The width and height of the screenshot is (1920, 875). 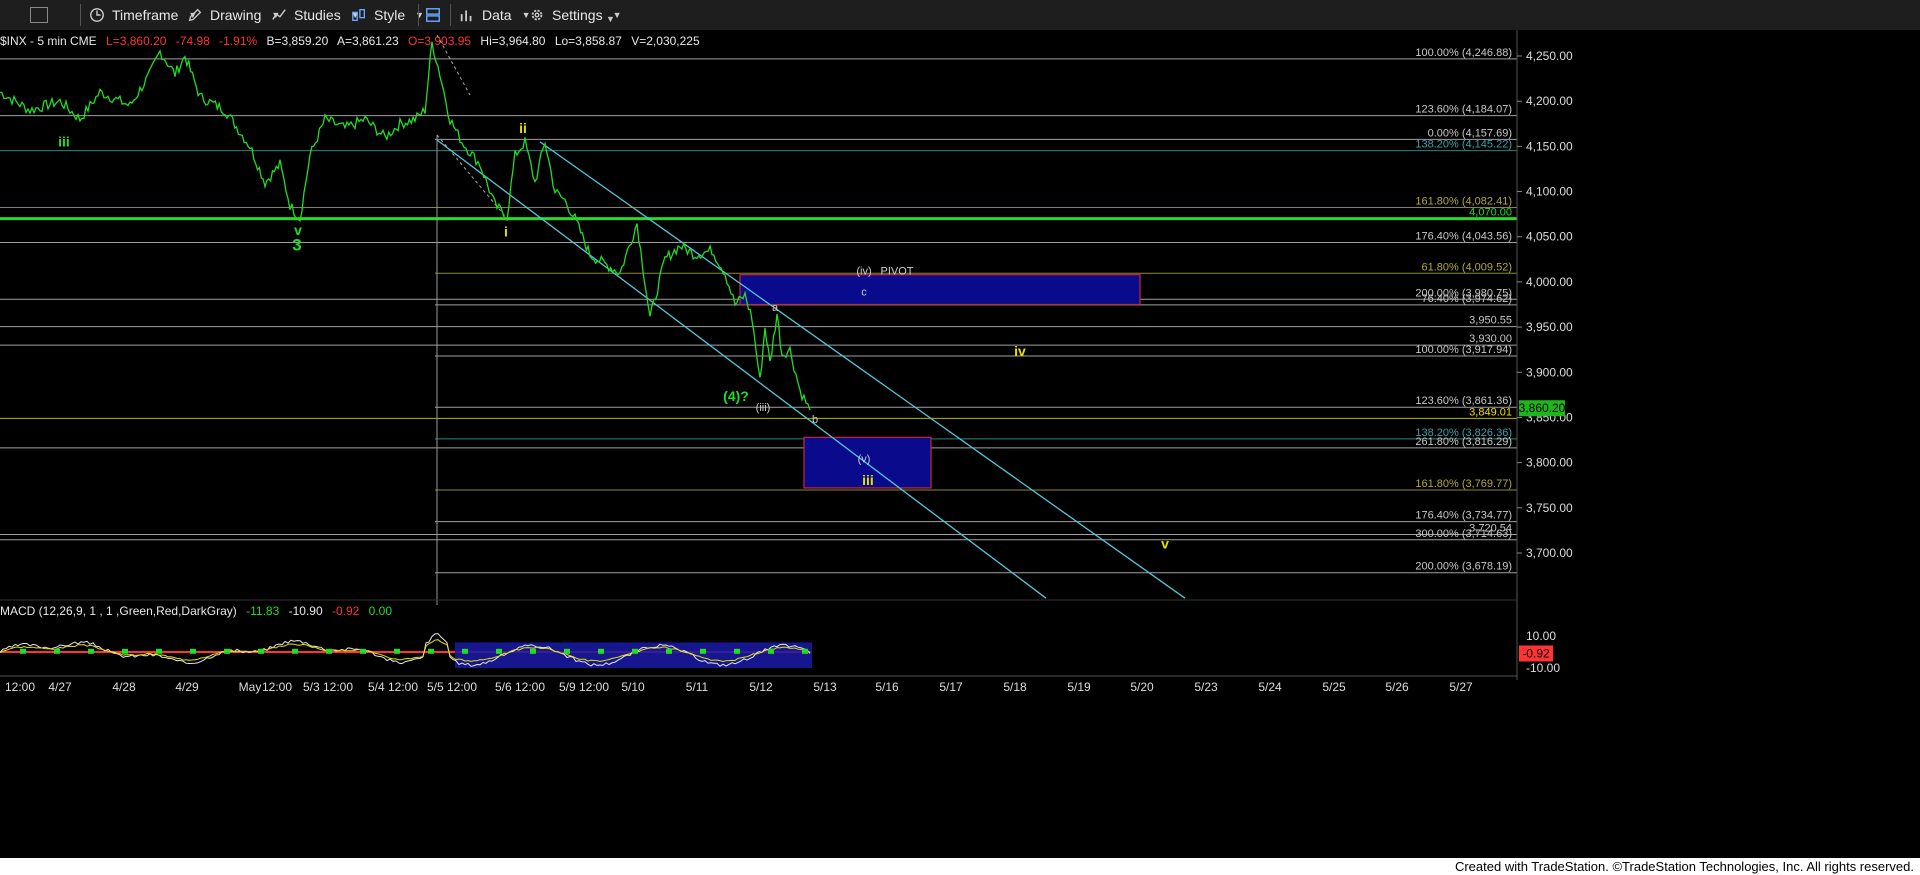 I want to click on data-menu: Data ▼, so click(x=494, y=15).